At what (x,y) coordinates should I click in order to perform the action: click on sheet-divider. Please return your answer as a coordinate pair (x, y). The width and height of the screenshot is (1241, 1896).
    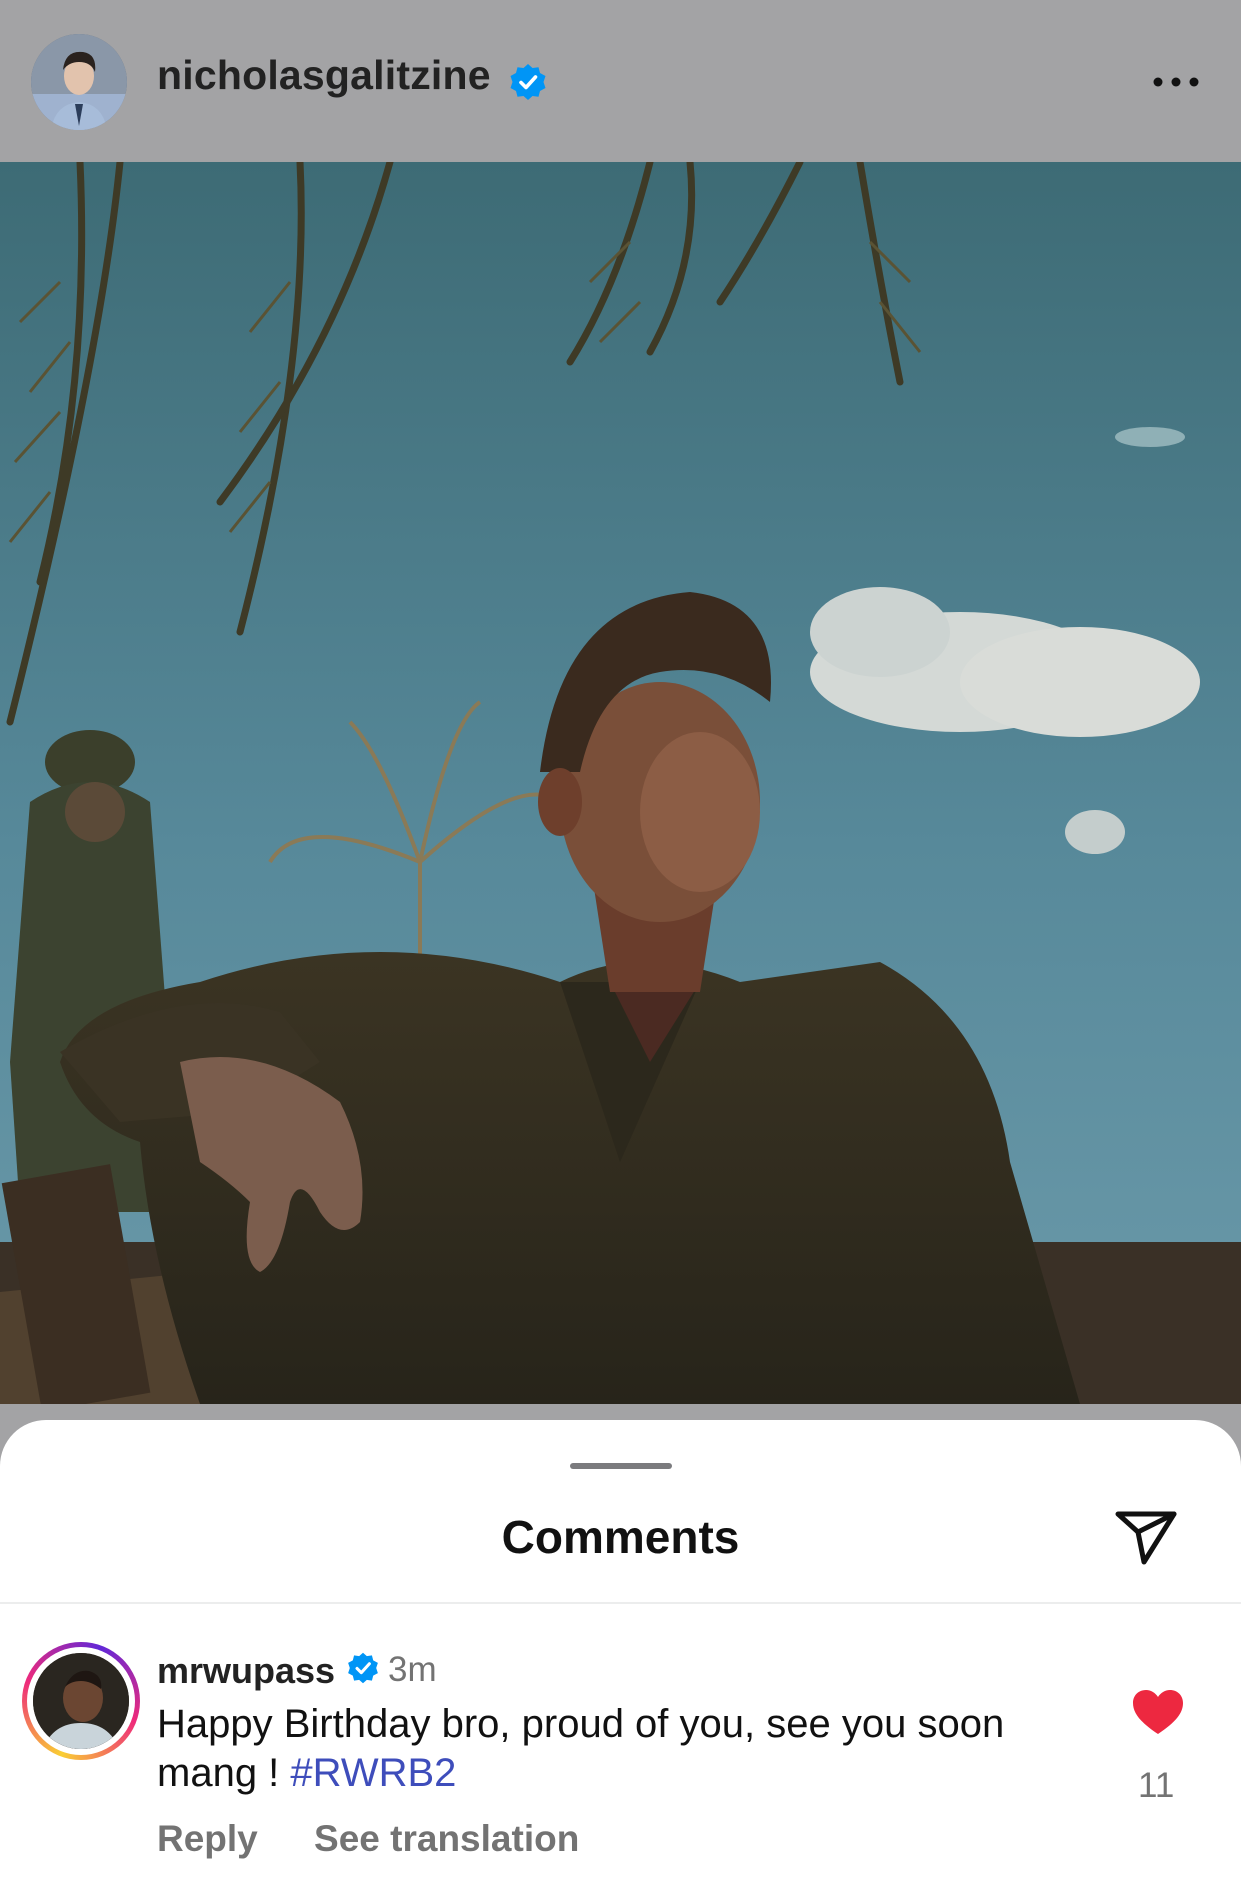
    Looking at the image, I should click on (620, 1603).